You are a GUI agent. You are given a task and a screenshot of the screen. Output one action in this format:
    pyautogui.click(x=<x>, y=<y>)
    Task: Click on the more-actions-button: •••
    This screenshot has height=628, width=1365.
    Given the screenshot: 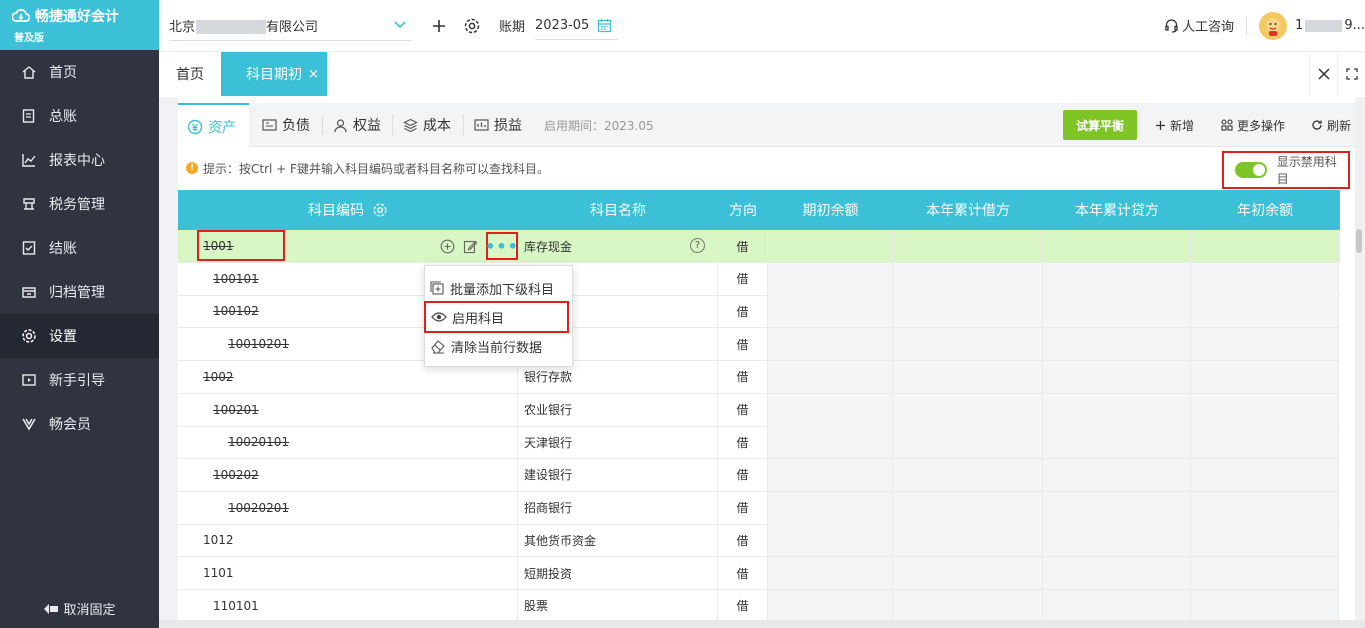 What is the action you would take?
    pyautogui.click(x=501, y=246)
    